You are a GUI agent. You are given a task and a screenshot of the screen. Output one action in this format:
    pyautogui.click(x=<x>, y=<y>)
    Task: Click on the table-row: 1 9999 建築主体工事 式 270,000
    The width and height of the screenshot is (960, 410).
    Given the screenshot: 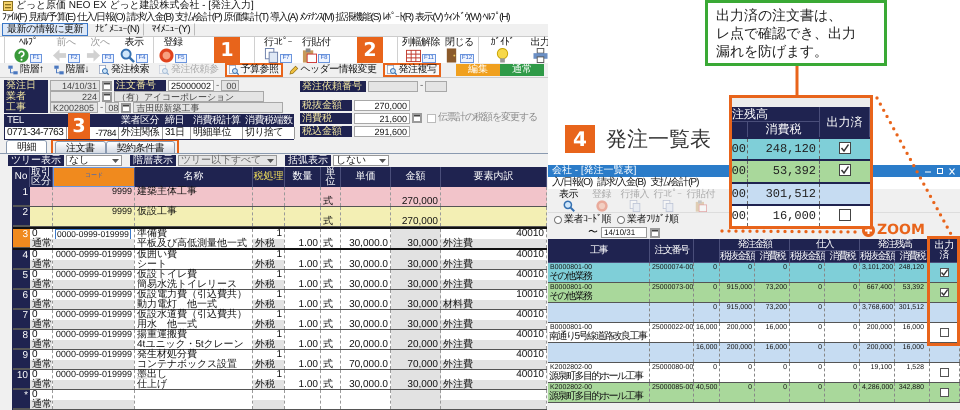 What is the action you would take?
    pyautogui.click(x=280, y=197)
    